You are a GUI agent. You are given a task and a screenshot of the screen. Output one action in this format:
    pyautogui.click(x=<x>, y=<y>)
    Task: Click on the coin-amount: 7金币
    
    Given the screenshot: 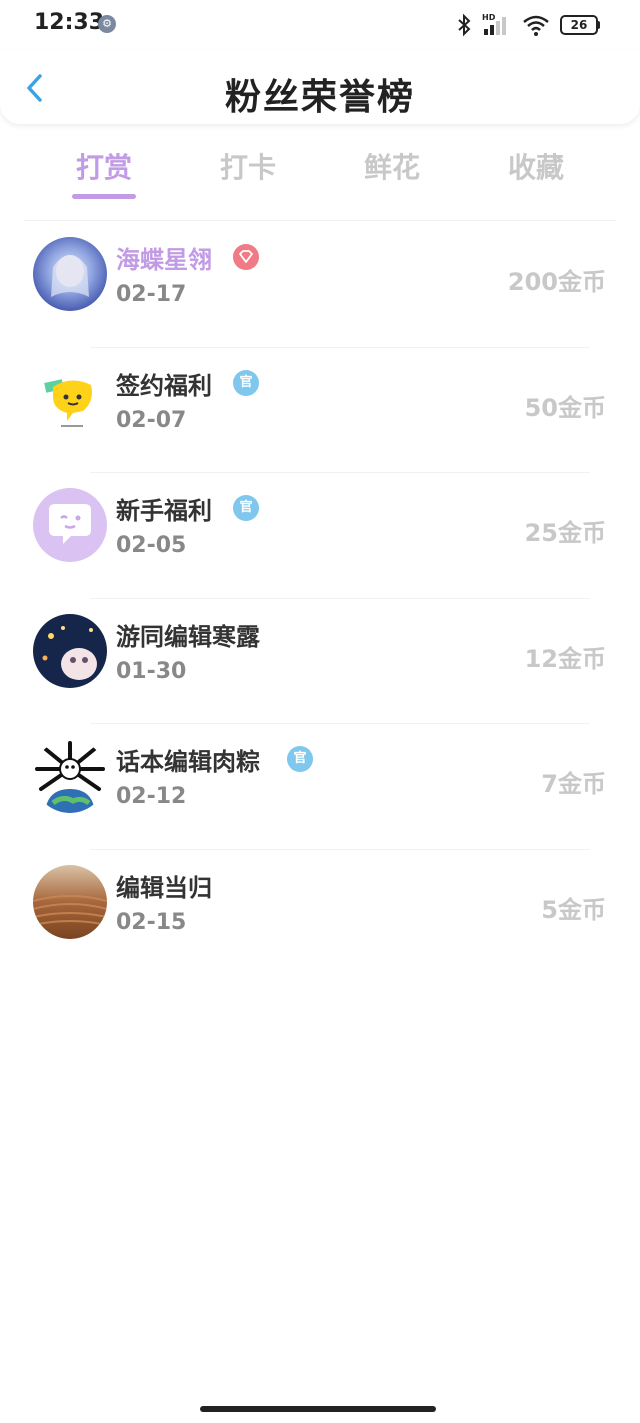 What is the action you would take?
    pyautogui.click(x=573, y=784)
    